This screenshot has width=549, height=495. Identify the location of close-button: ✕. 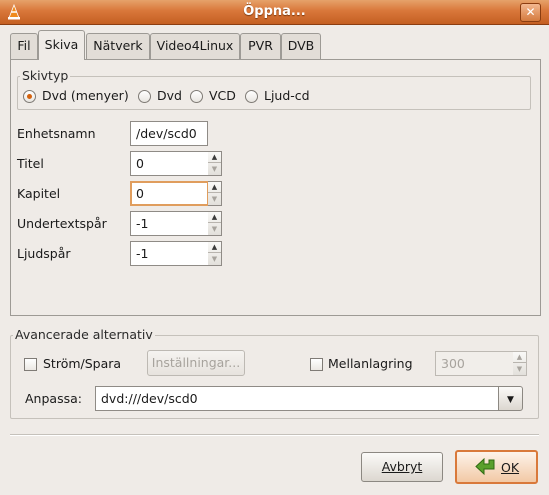
(530, 12).